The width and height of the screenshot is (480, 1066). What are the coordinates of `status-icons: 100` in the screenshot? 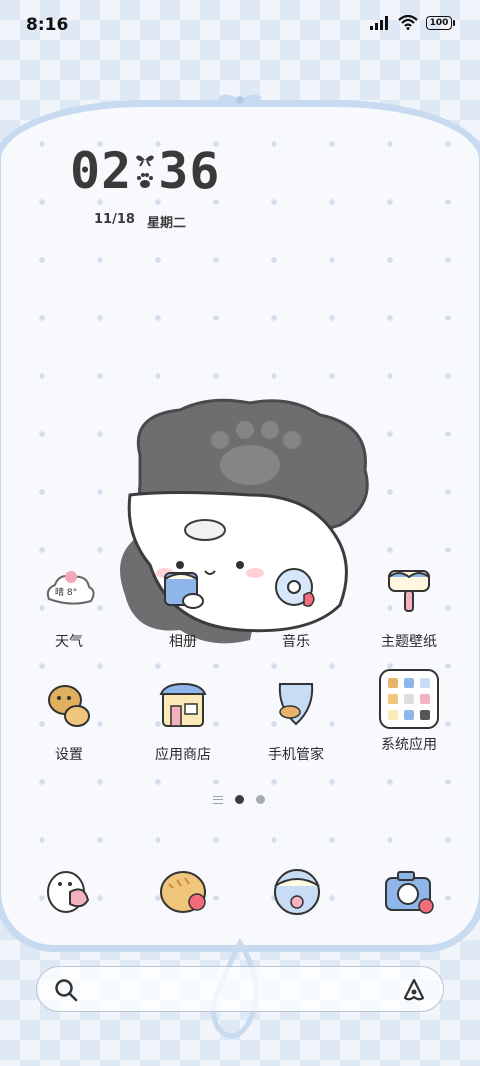 It's located at (412, 22).